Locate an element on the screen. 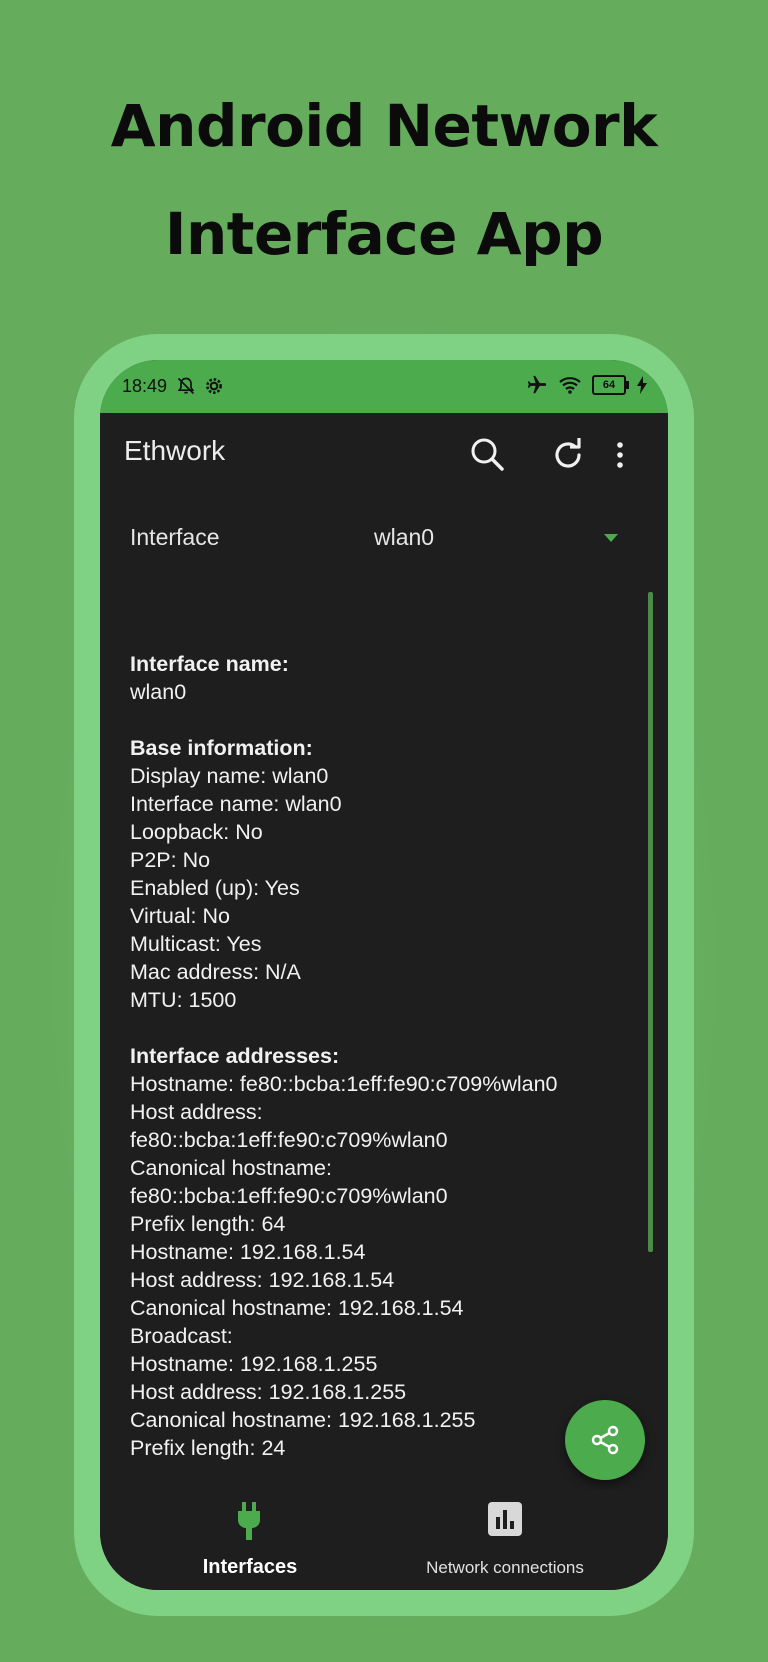 This screenshot has width=768, height=1662. base-info-line: Loopback: No is located at coordinates (196, 832).